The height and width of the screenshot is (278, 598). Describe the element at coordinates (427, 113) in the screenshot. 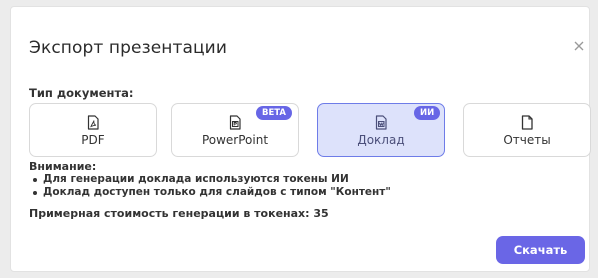

I see `ai-badge: ИИ` at that location.